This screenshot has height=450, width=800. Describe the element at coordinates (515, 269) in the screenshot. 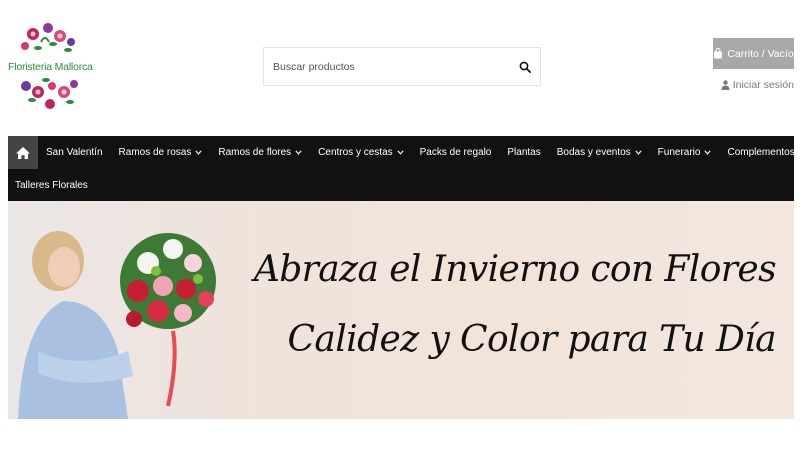

I see `banner-headline: Abraza el Invierno con Flores` at that location.